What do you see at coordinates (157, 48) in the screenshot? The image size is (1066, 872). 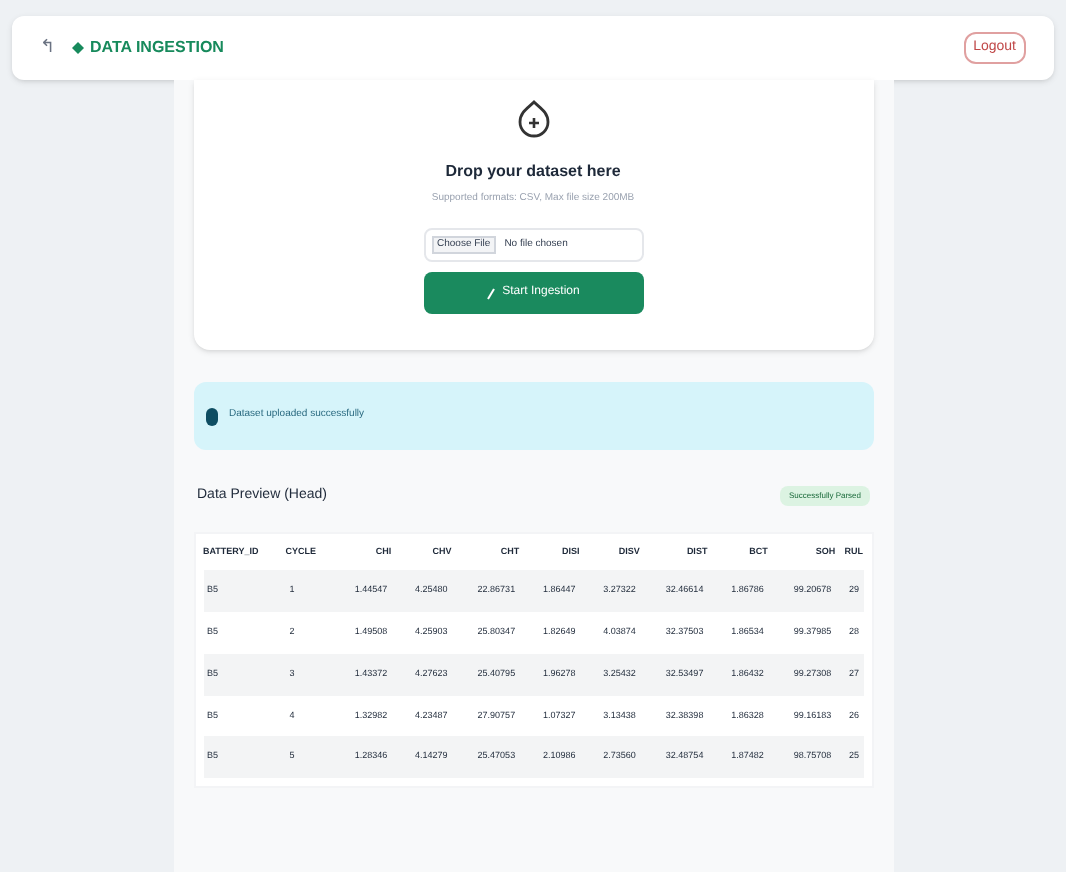 I see `page-title: DATA INGESTION` at bounding box center [157, 48].